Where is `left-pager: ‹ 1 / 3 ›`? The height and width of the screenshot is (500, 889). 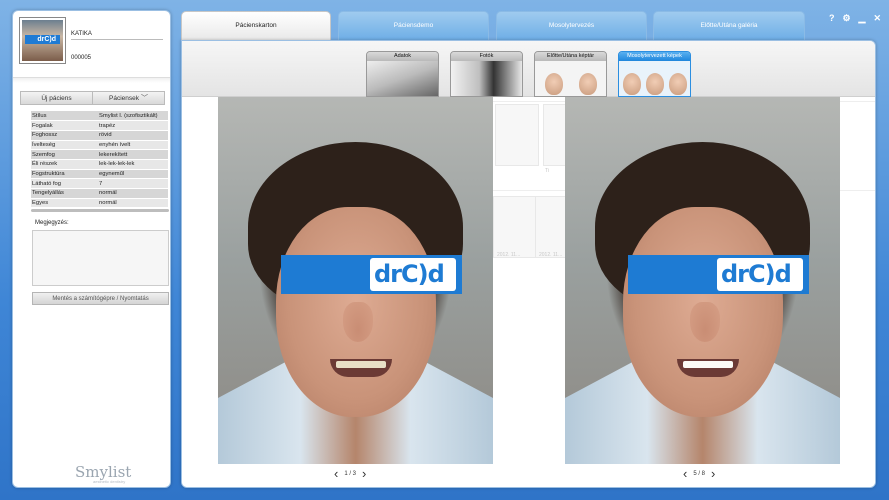
left-pager: ‹ 1 / 3 › is located at coordinates (350, 473).